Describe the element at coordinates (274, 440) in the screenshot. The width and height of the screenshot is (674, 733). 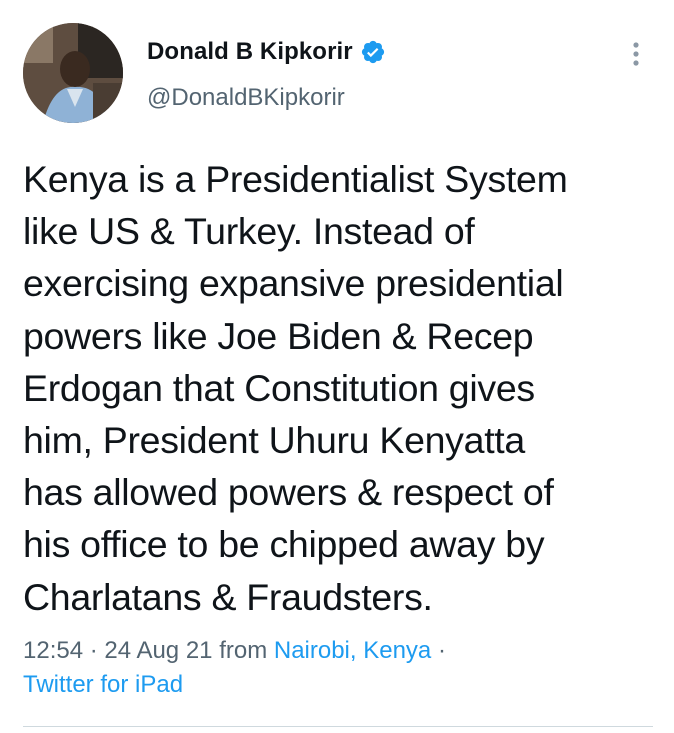
I see `tweet-text-line: him, President Uhuru Kenyatta` at that location.